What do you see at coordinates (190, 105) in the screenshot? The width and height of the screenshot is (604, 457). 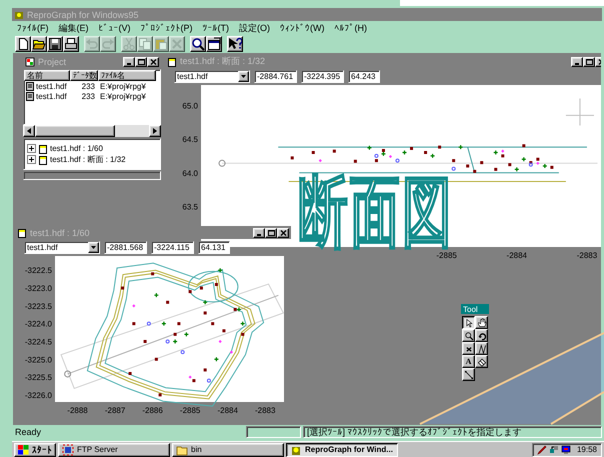 I see `y-tick-label: 65.0` at bounding box center [190, 105].